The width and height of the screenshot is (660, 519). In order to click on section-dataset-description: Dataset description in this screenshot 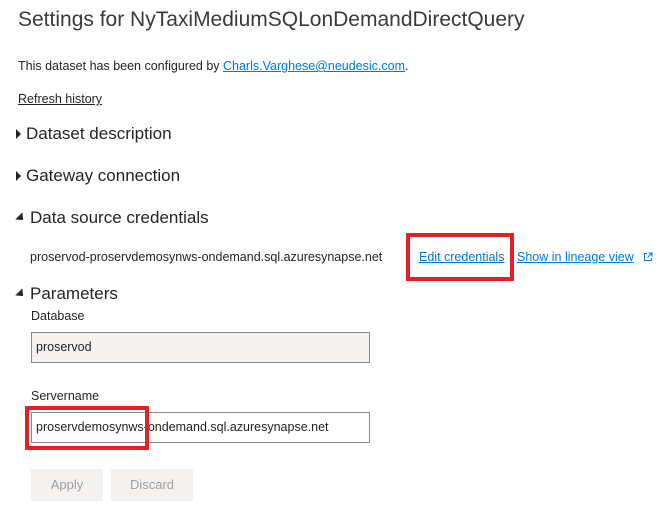, I will do `click(94, 134)`.